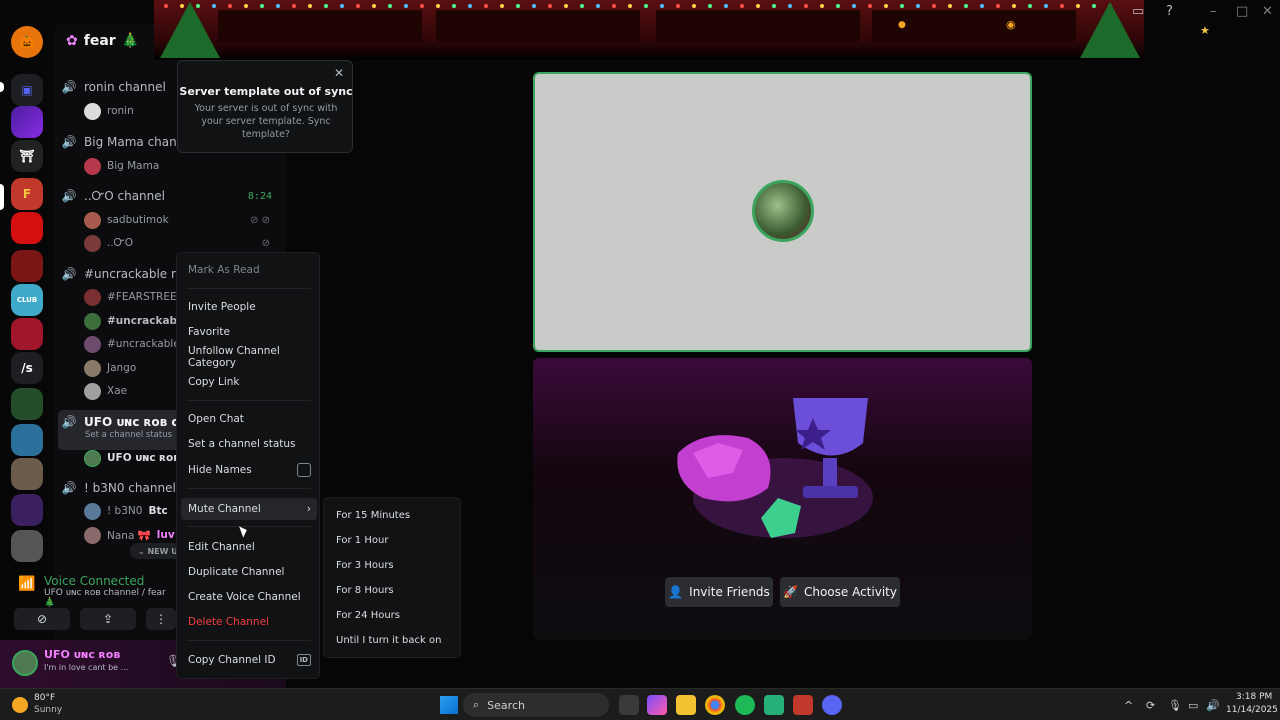 Image resolution: width=1280 pixels, height=720 pixels. I want to click on discord-icon, so click(832, 705).